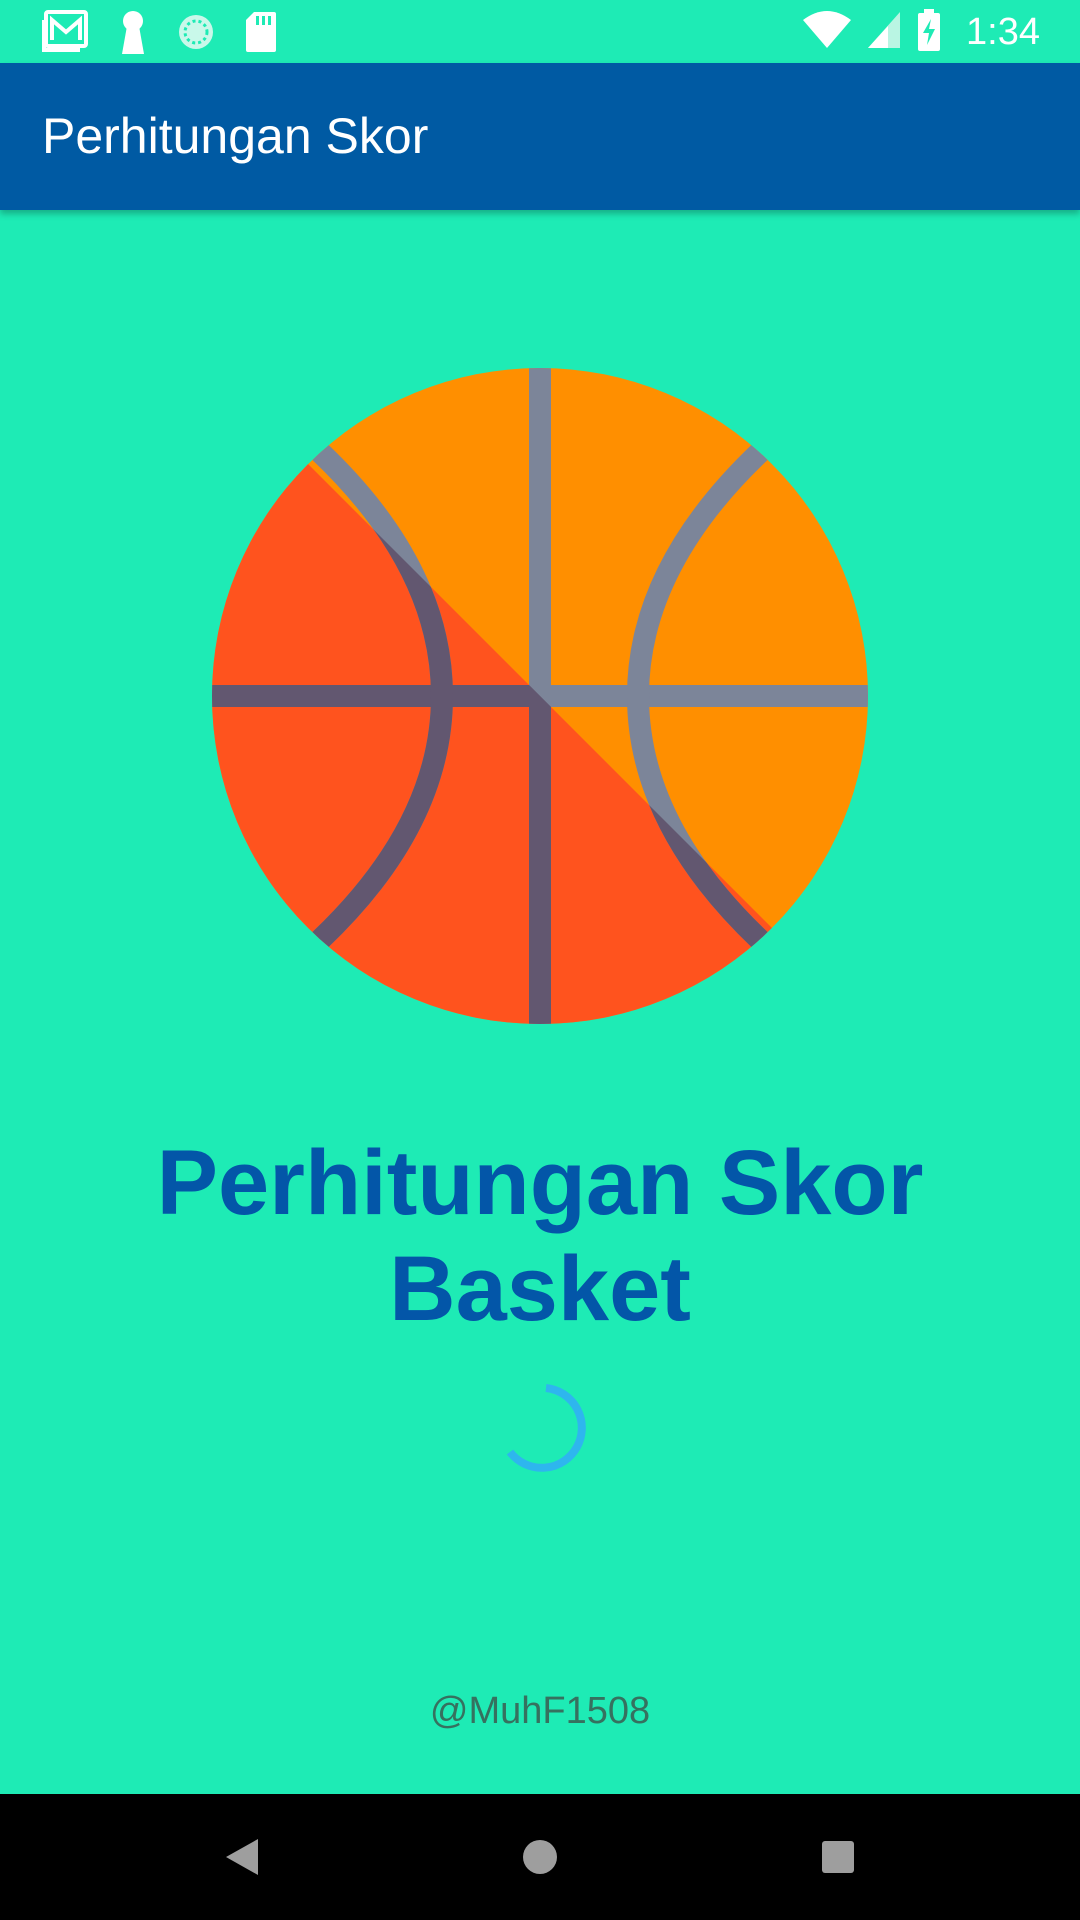  Describe the element at coordinates (540, 136) in the screenshot. I see `app-bar: Perhitungan Skor` at that location.